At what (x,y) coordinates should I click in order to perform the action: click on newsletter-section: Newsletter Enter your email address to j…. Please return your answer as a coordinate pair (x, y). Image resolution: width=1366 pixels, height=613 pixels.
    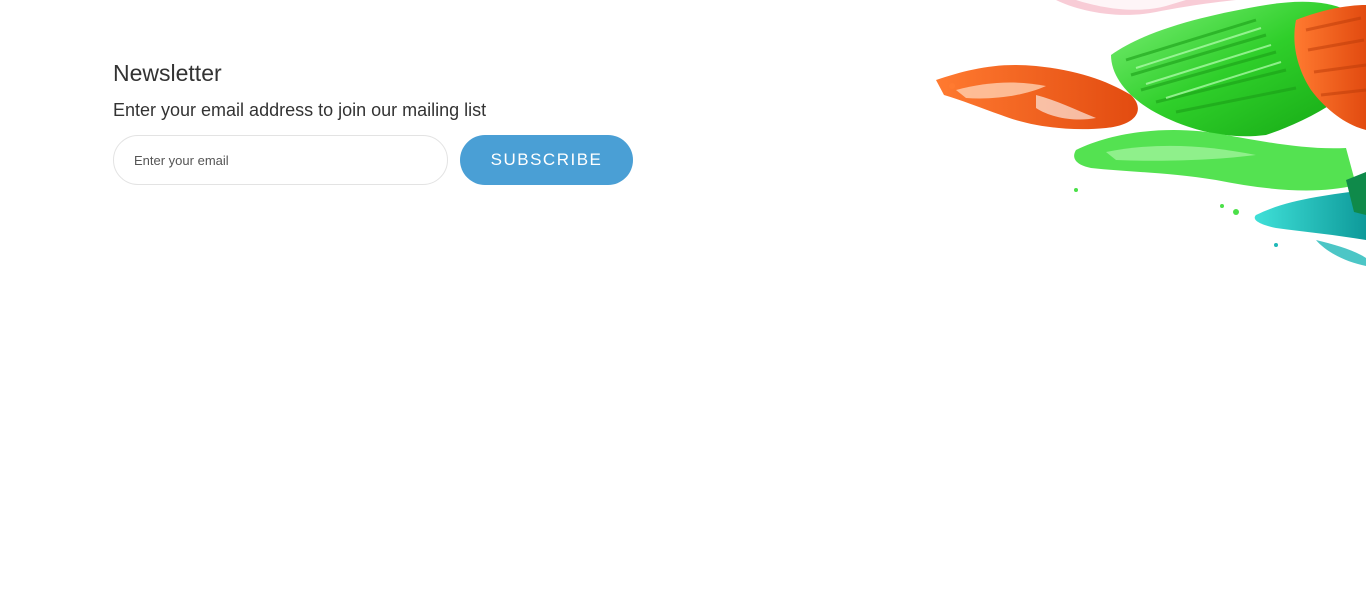
    Looking at the image, I should click on (373, 121).